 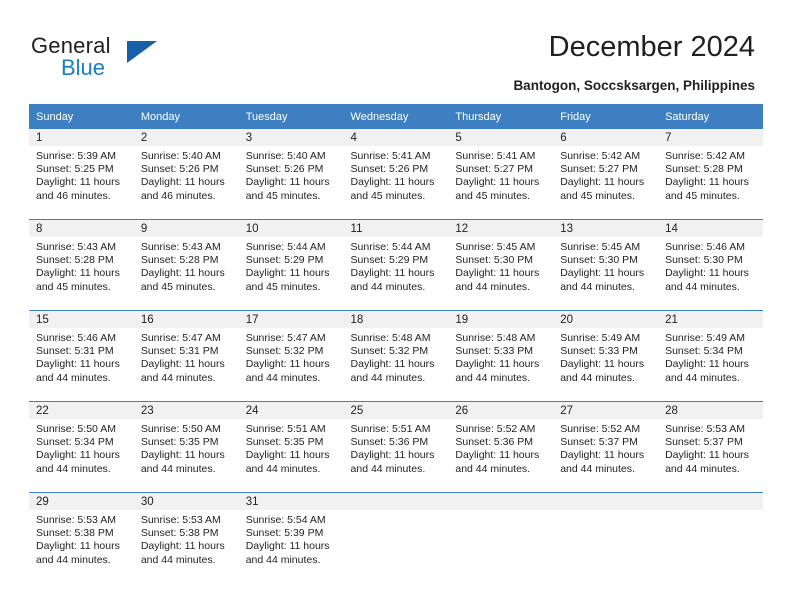 I want to click on sunset-time: Sunset: 5:32 PM, so click(x=389, y=351).